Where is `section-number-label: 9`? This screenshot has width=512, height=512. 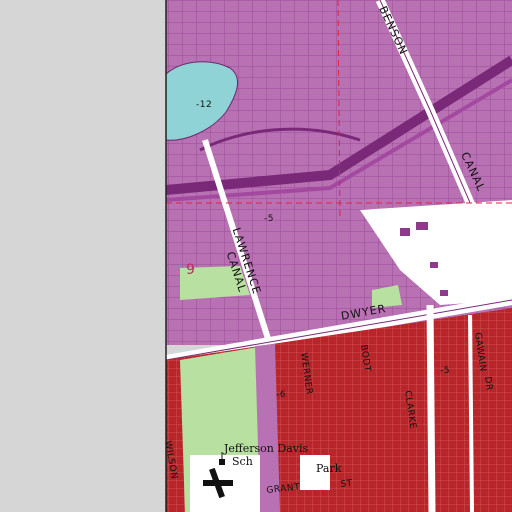 section-number-label: 9 is located at coordinates (190, 270).